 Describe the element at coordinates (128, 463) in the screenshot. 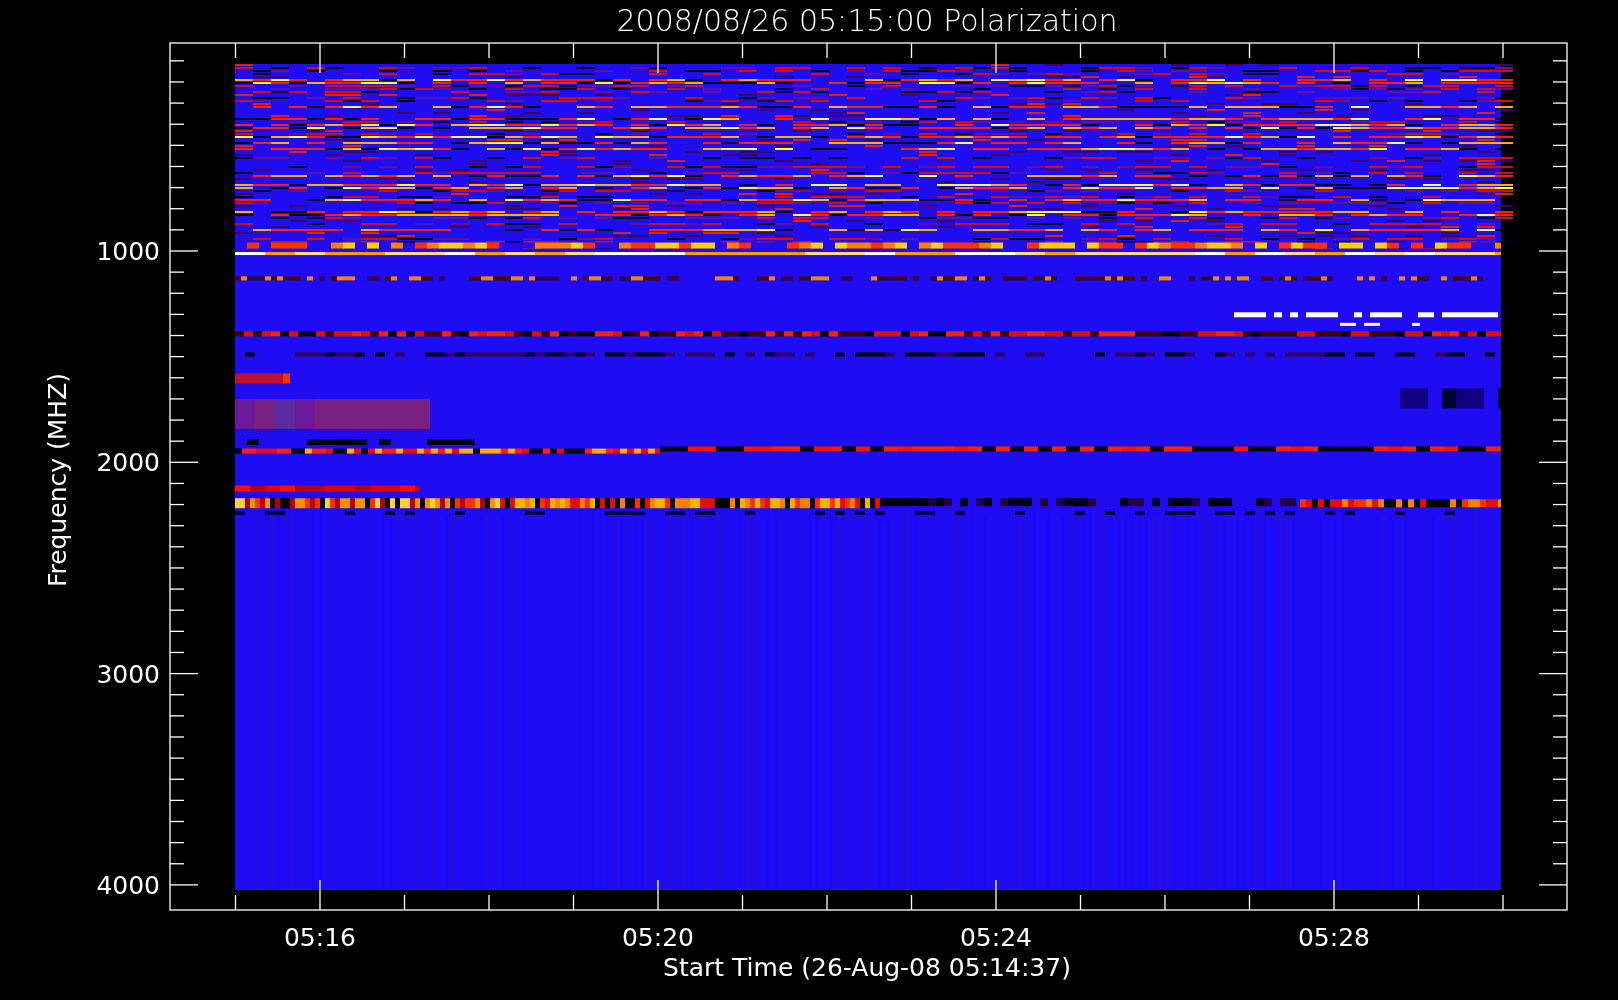

I see `y-tick-label: 2000` at that location.